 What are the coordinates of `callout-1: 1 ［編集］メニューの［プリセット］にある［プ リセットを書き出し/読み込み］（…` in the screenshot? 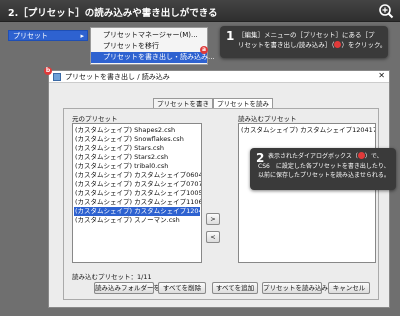 It's located at (304, 42).